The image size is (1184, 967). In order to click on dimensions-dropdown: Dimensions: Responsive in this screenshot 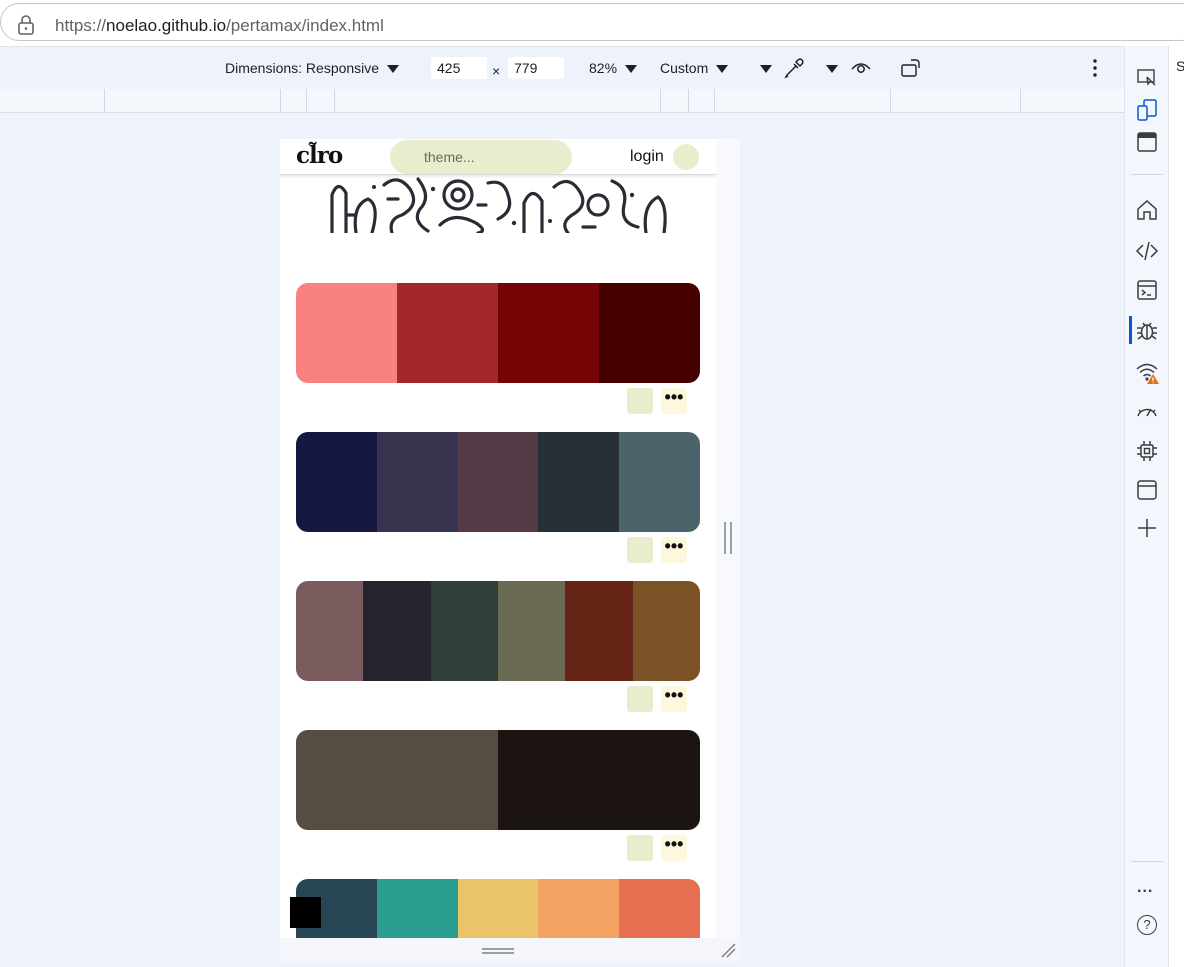, I will do `click(312, 68)`.